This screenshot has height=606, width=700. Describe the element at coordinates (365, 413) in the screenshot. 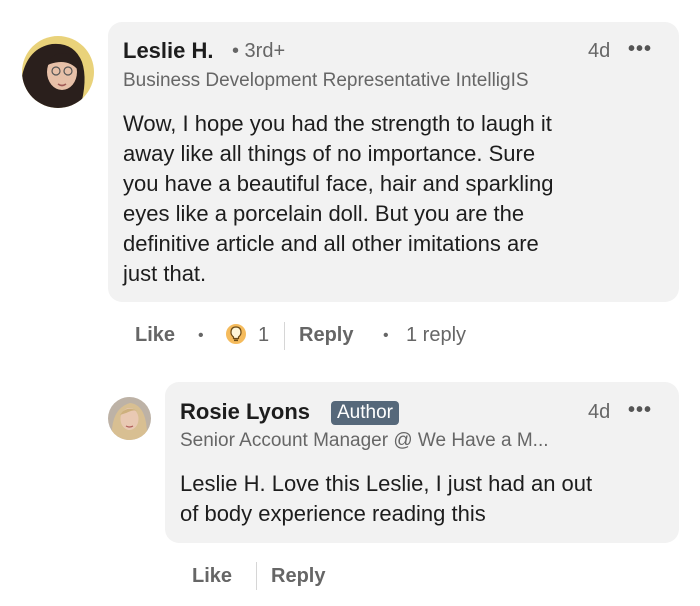

I see `author-badge: Author` at that location.